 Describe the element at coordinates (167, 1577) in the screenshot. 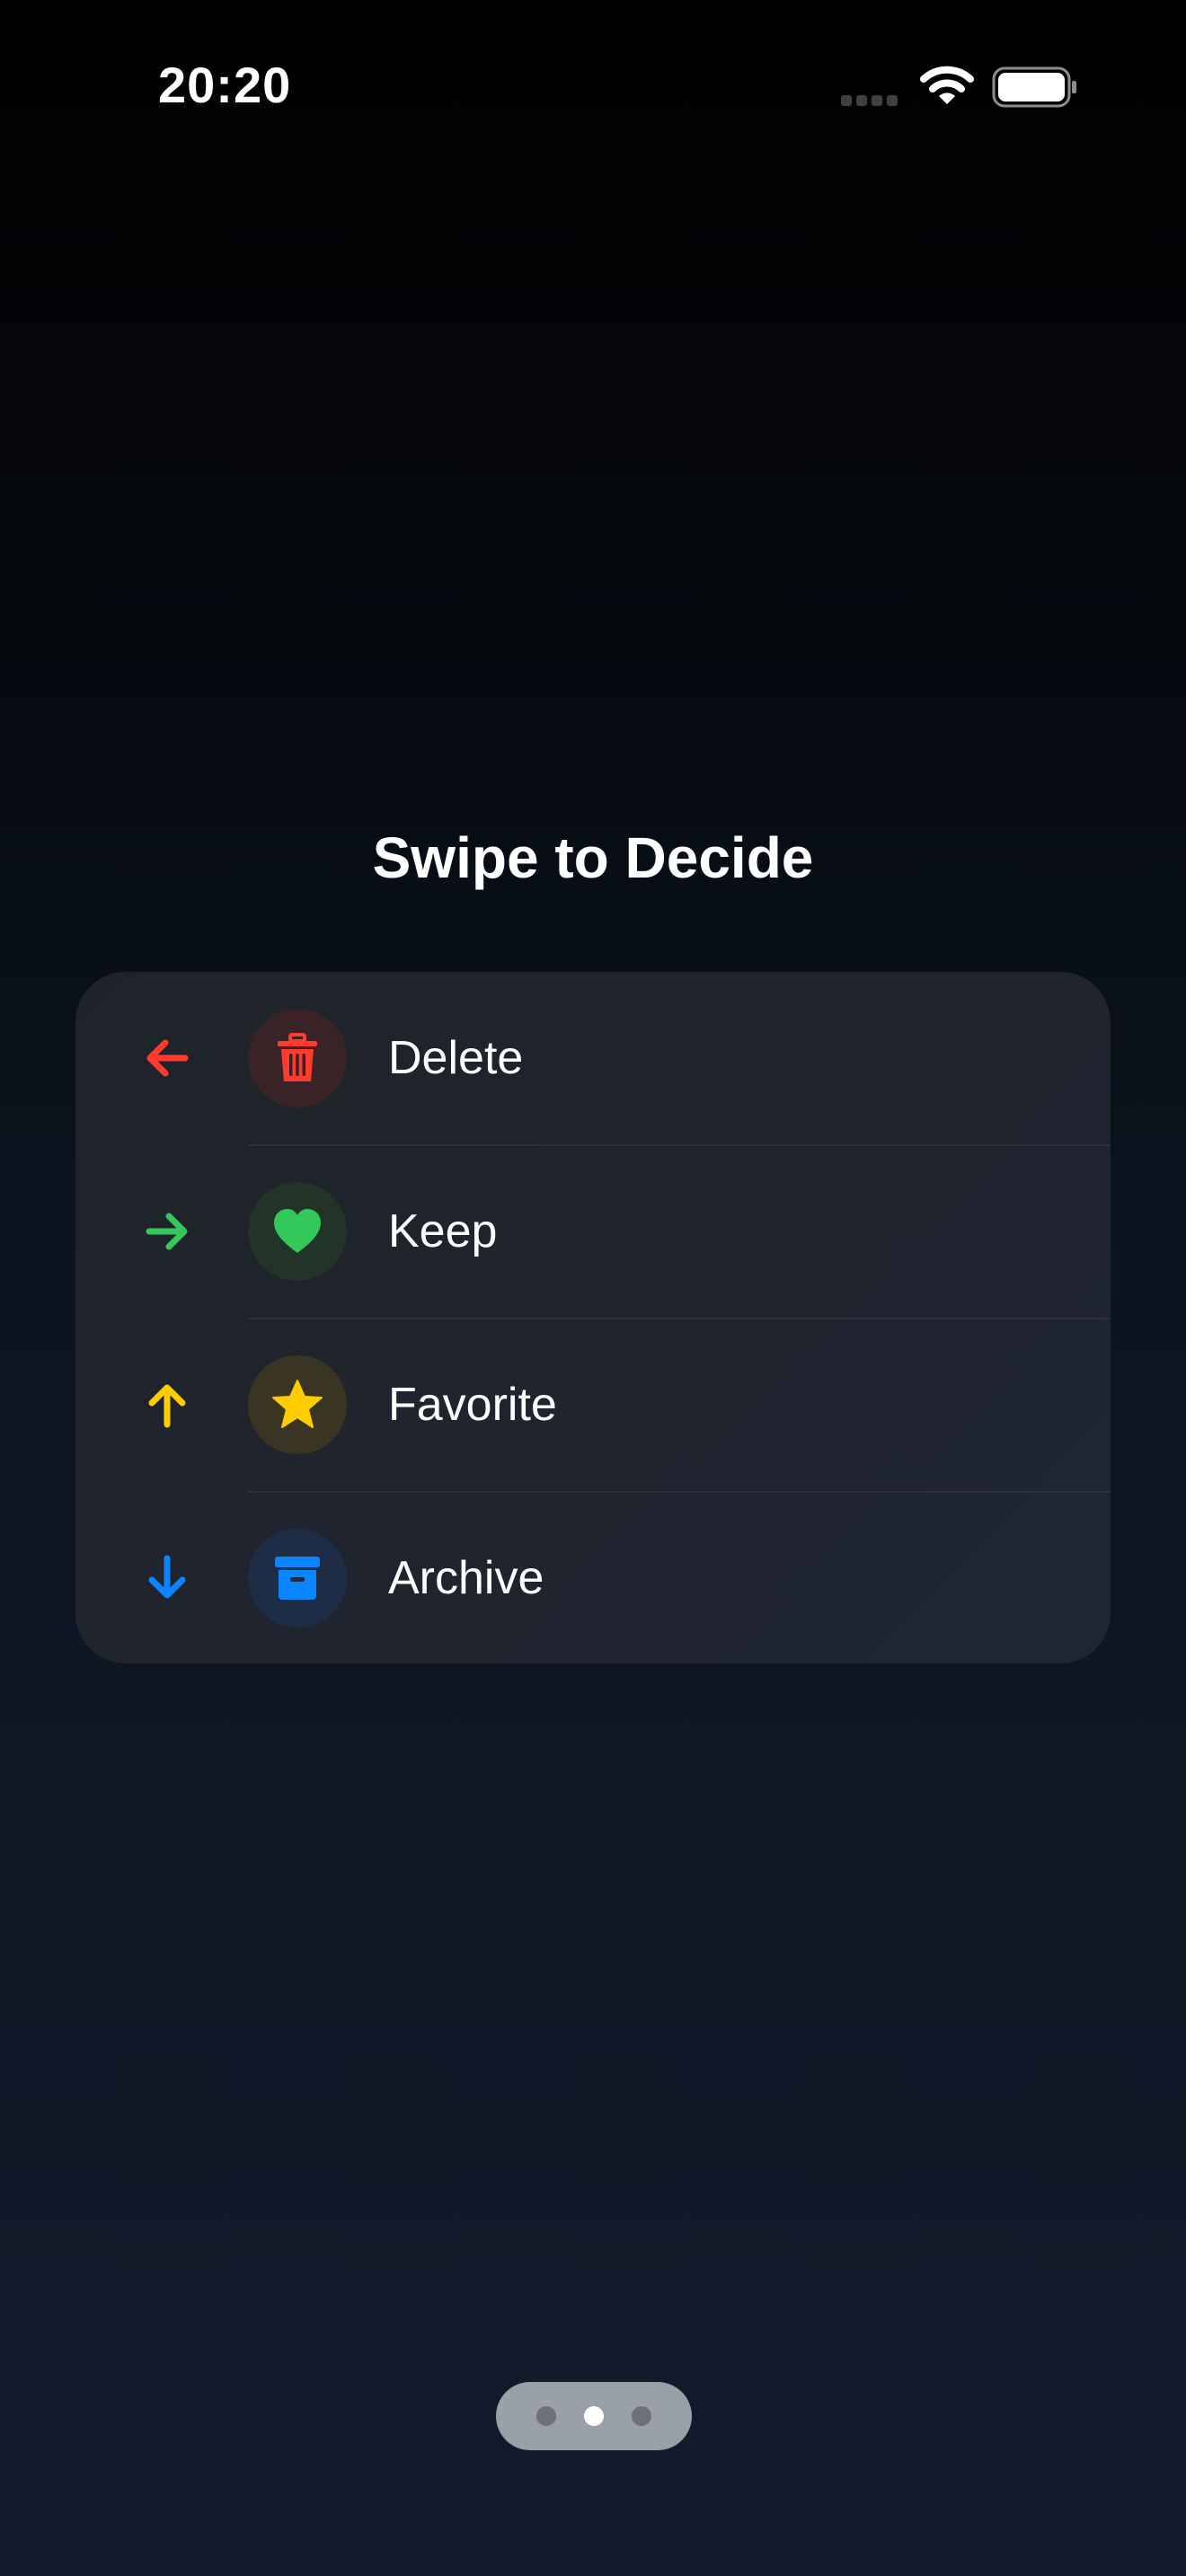

I see `arrow-down-icon` at that location.